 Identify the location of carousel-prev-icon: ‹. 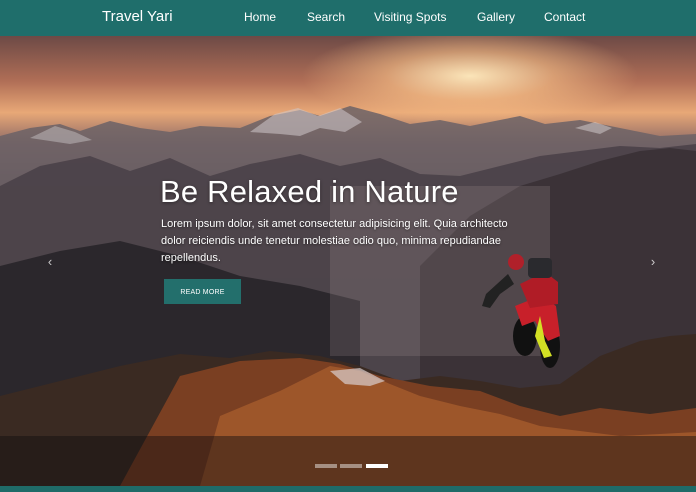
(50, 261).